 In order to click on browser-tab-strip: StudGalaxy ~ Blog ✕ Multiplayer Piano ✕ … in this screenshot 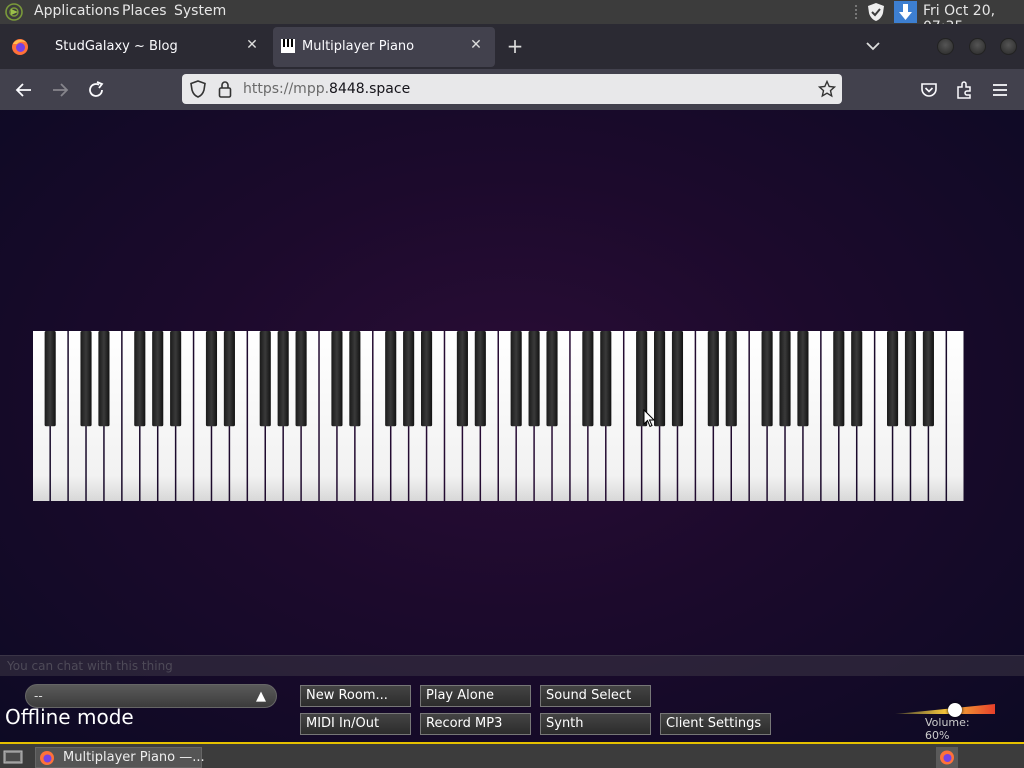, I will do `click(512, 46)`.